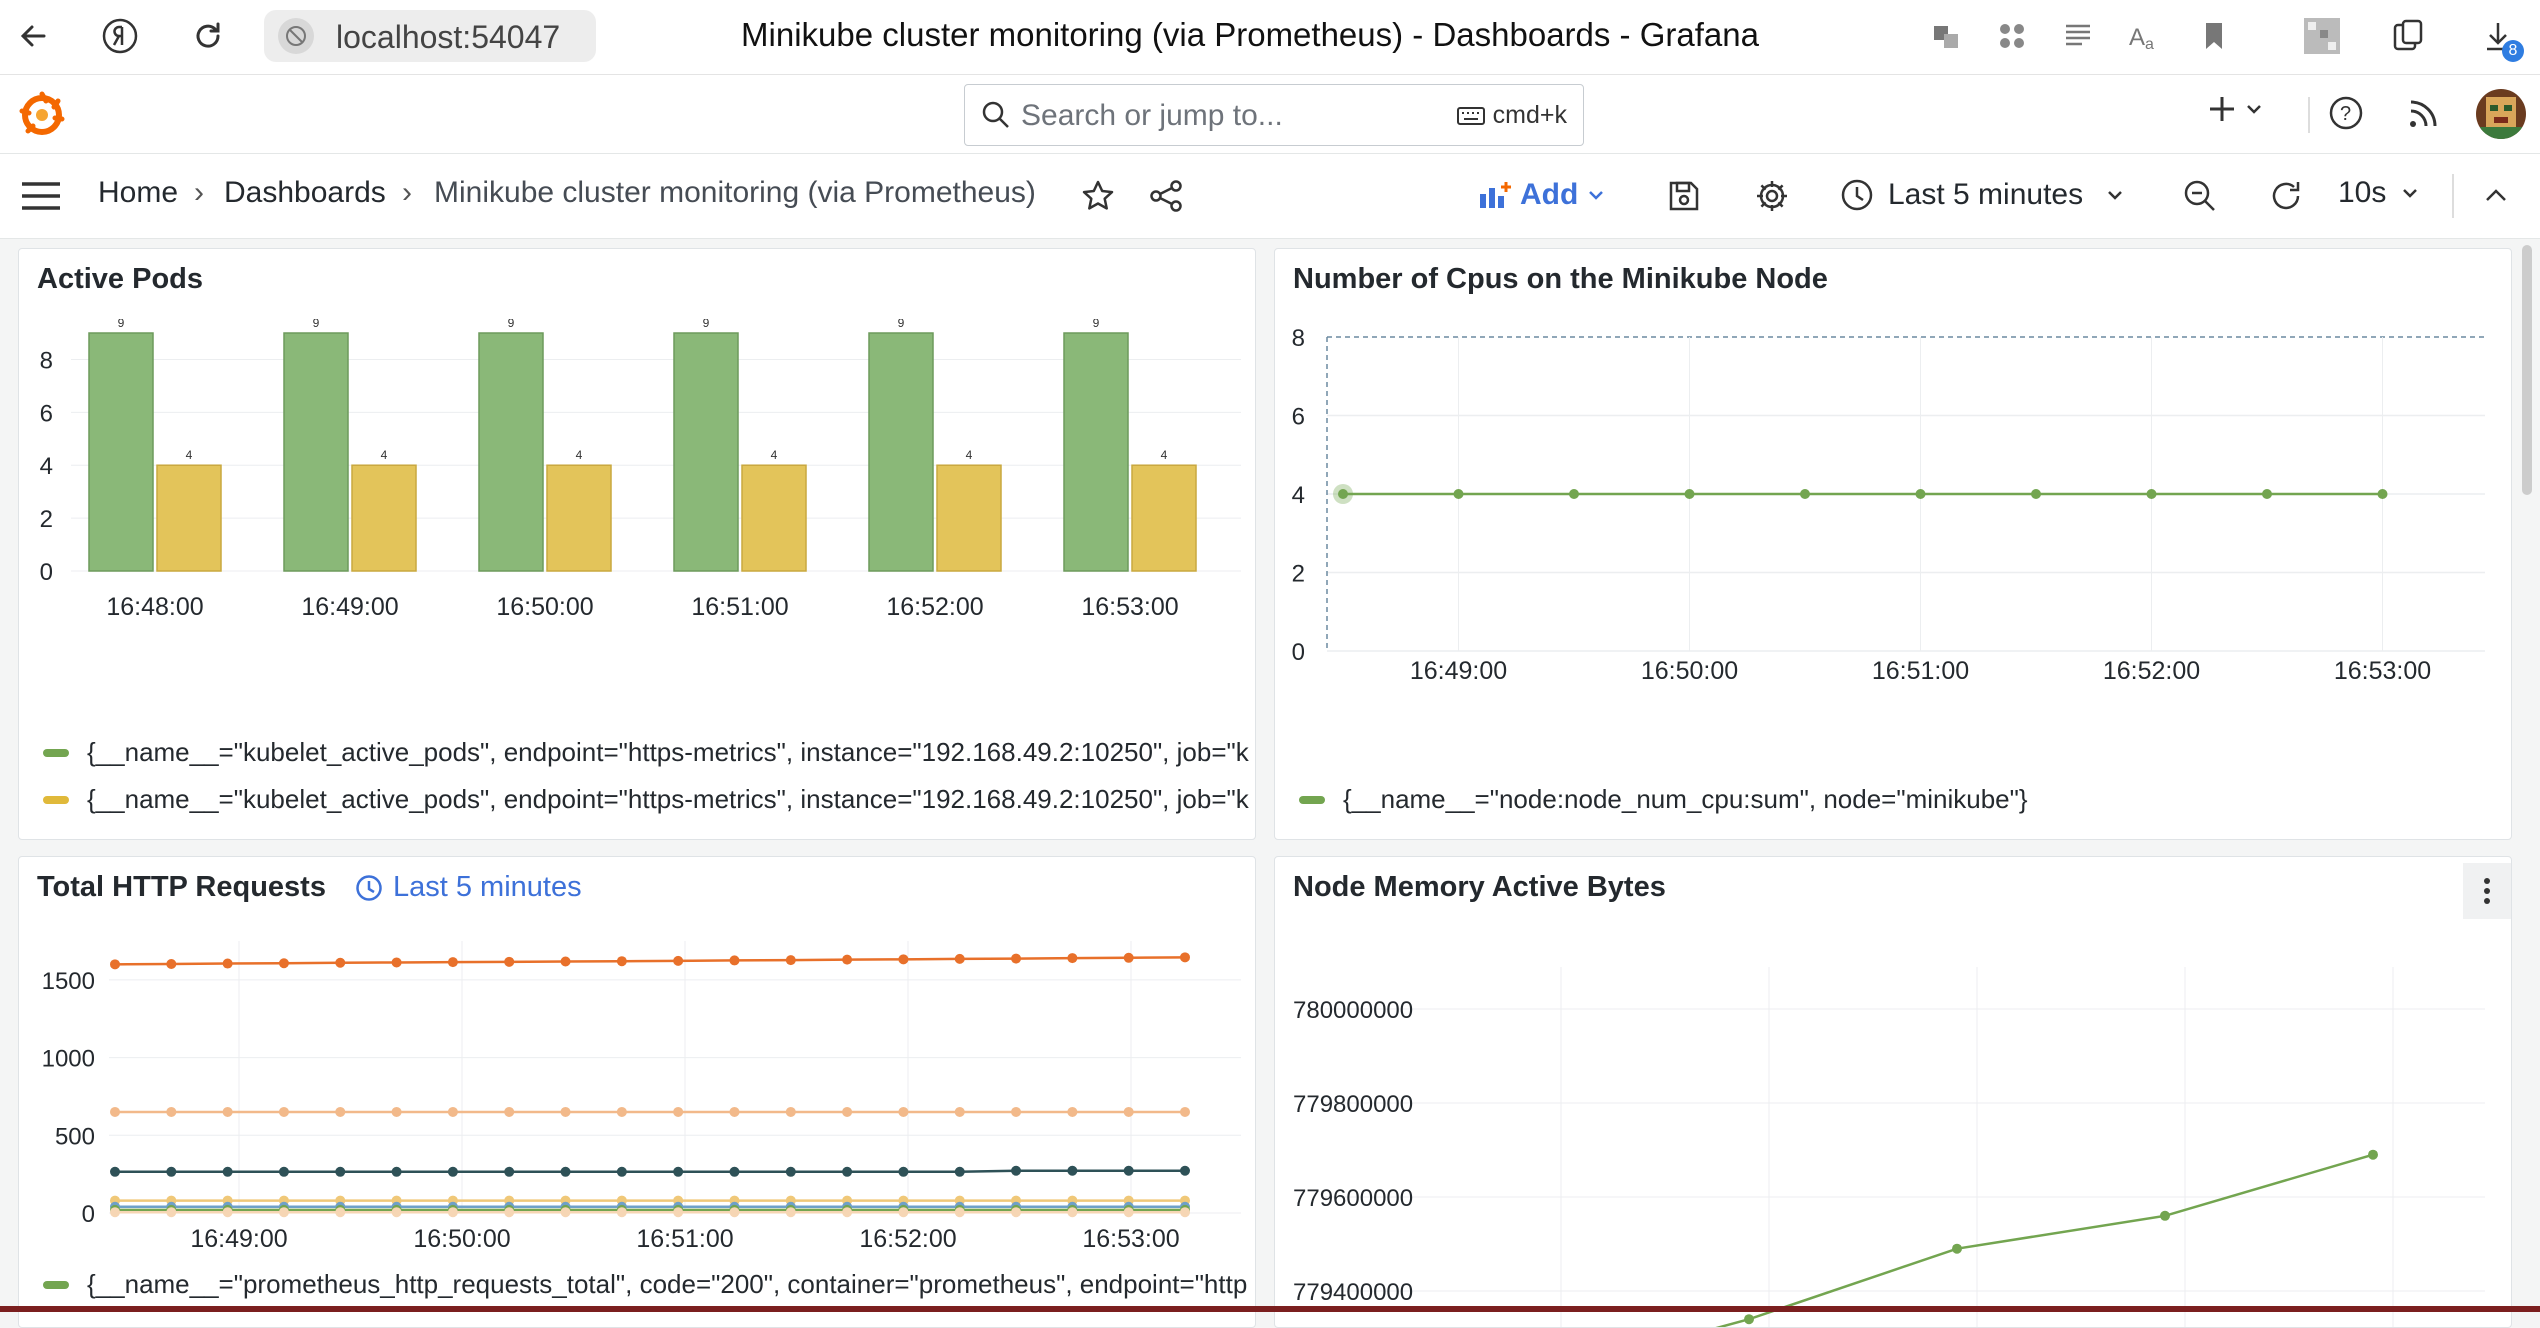  Describe the element at coordinates (2322, 36) in the screenshot. I see `profile-ext-icon` at that location.